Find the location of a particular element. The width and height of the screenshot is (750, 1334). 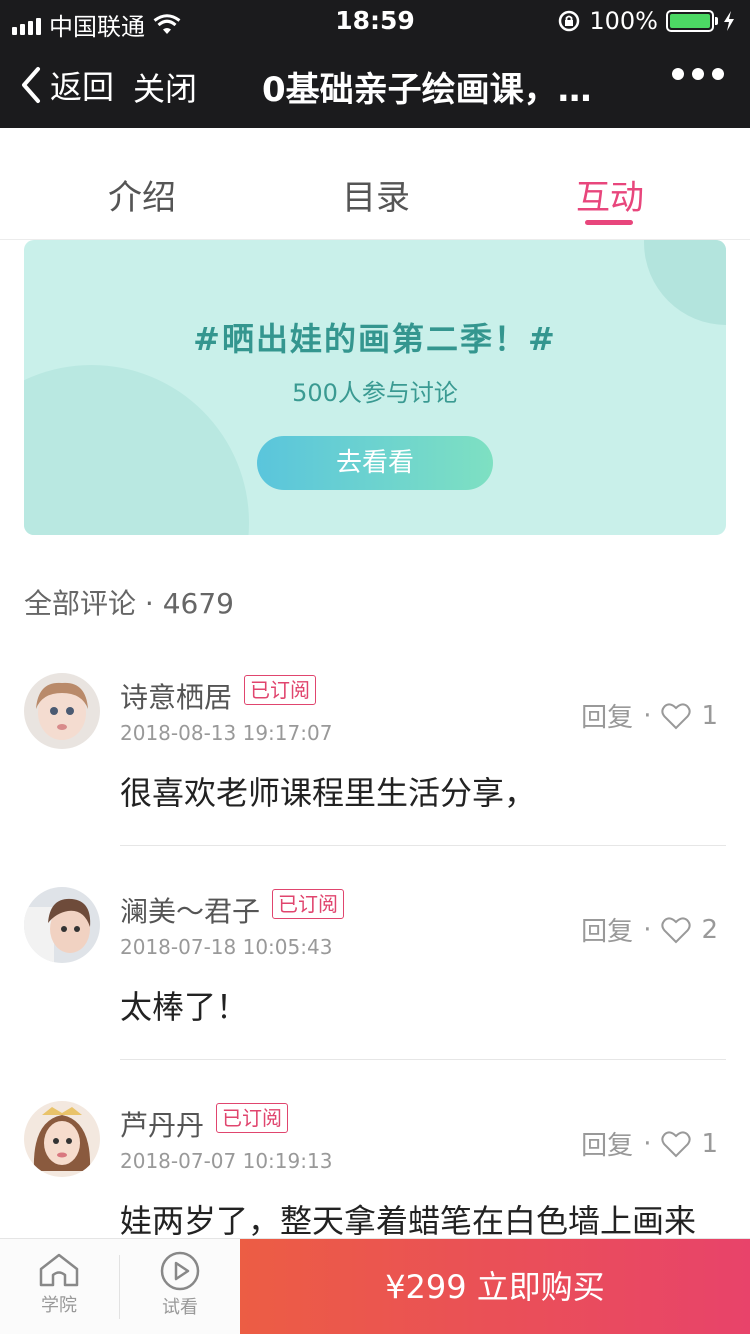

academy-button: 学院 is located at coordinates (59, 1284).